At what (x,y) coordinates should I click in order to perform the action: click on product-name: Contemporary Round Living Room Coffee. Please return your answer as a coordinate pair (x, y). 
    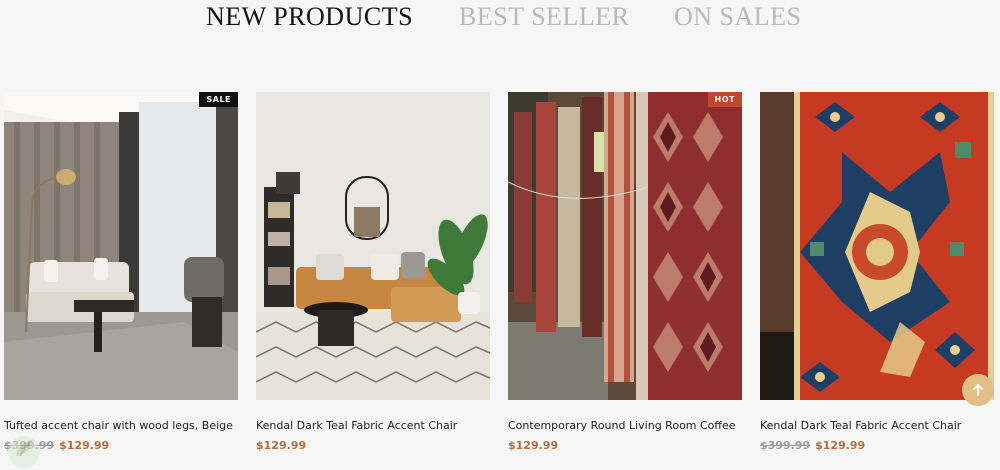
    Looking at the image, I should click on (625, 425).